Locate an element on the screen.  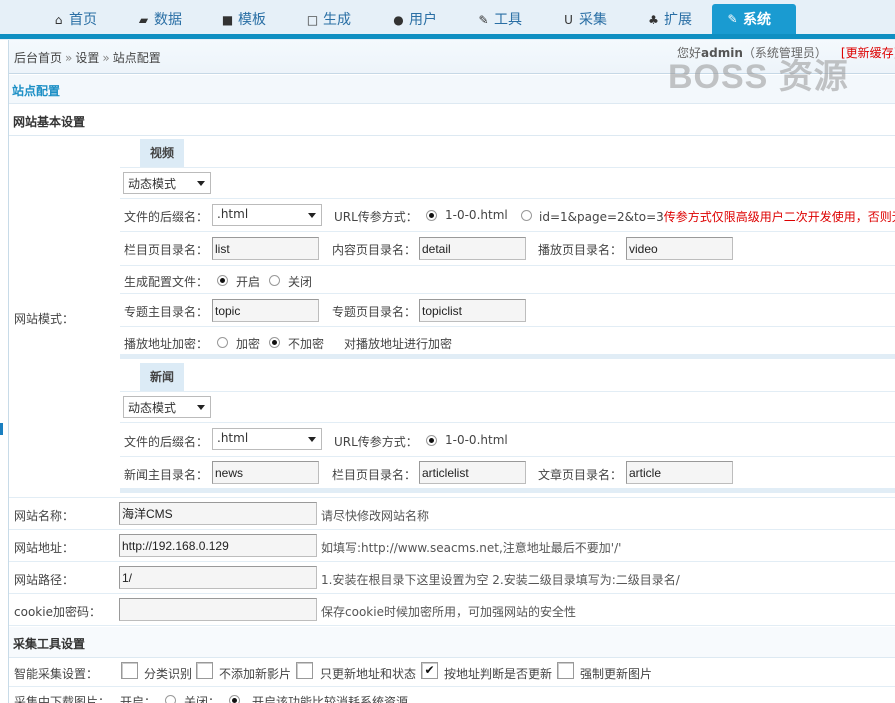
video-suffix-select: .html is located at coordinates (267, 215).